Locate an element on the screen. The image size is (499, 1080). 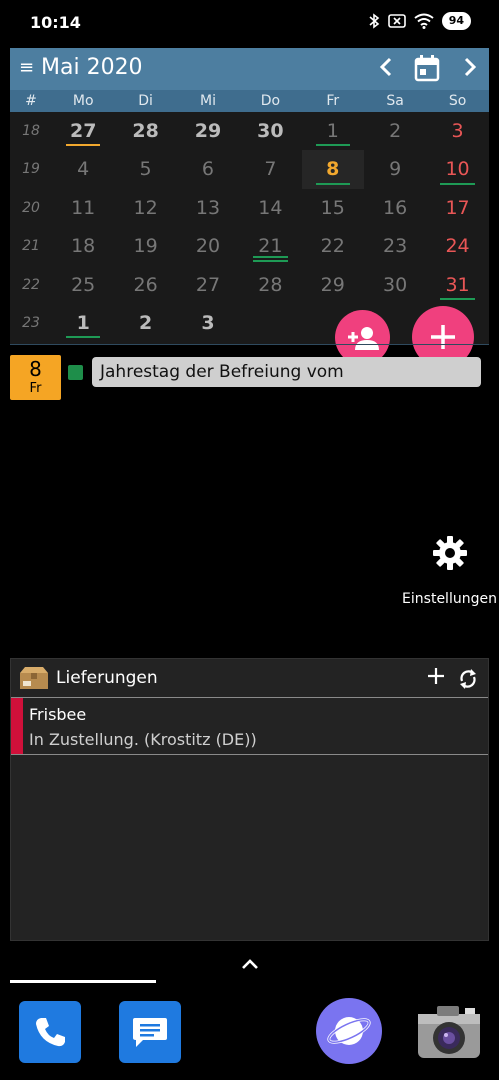
calendar-day: 25 is located at coordinates (83, 285).